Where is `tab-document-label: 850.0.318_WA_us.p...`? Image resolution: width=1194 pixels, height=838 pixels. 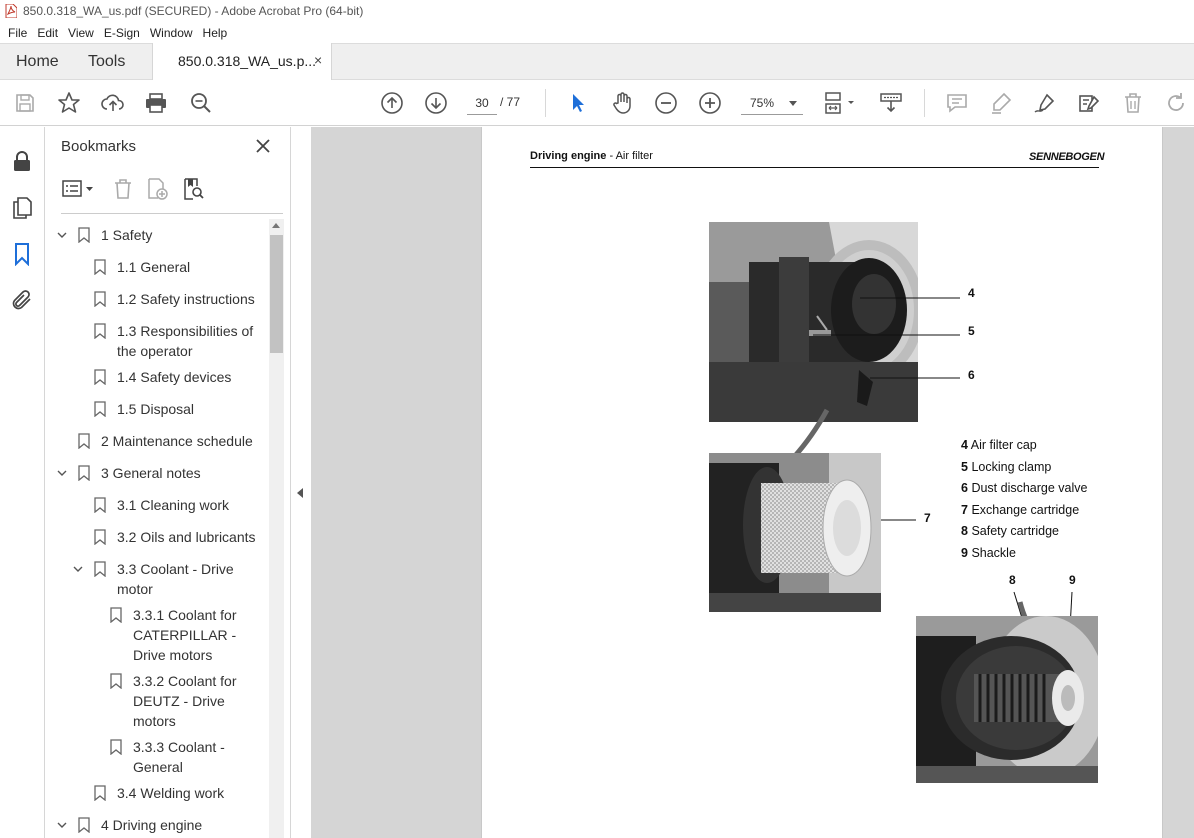 tab-document-label: 850.0.318_WA_us.p... is located at coordinates (247, 61).